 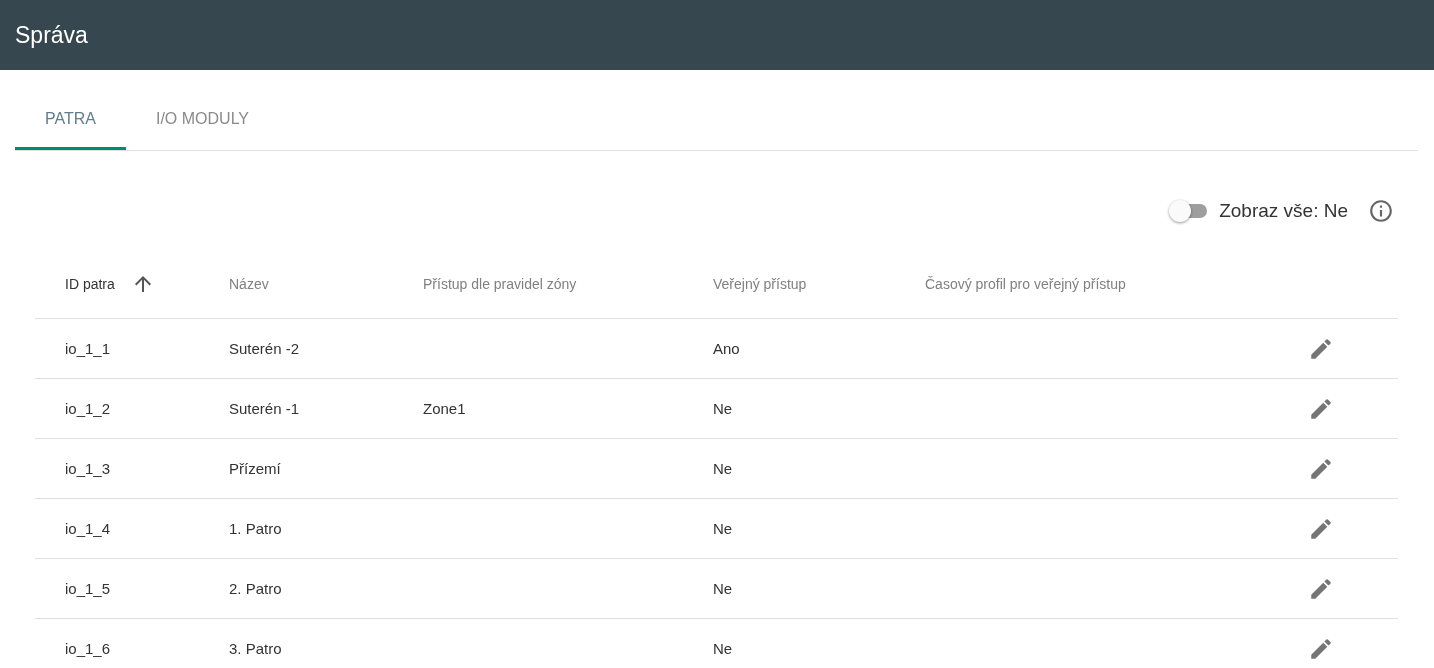 I want to click on table-cell: io_1_4, so click(x=88, y=528).